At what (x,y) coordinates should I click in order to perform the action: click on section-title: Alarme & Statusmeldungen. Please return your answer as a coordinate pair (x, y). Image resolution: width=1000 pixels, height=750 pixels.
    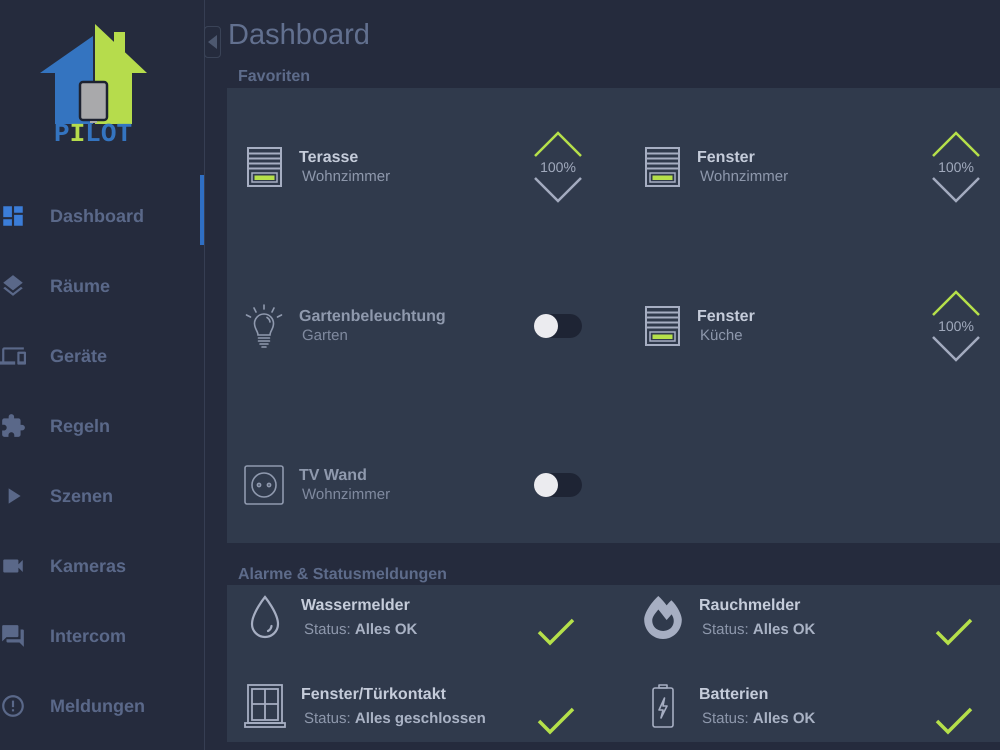
    Looking at the image, I should click on (342, 574).